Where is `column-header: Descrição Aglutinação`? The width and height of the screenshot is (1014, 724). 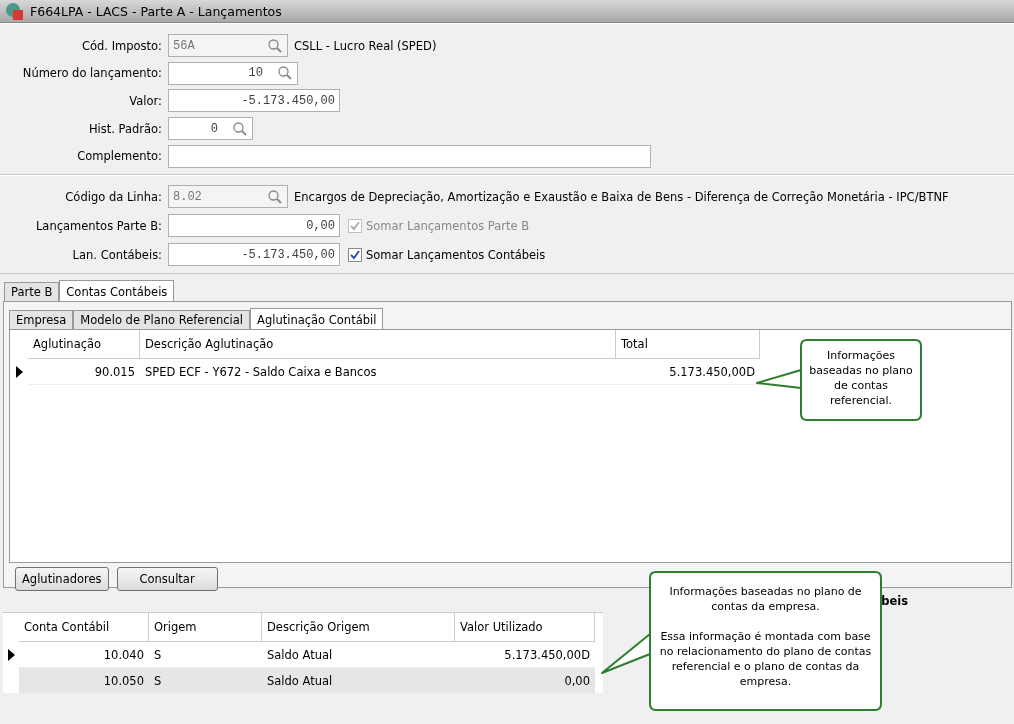
column-header: Descrição Aglutinação is located at coordinates (378, 344).